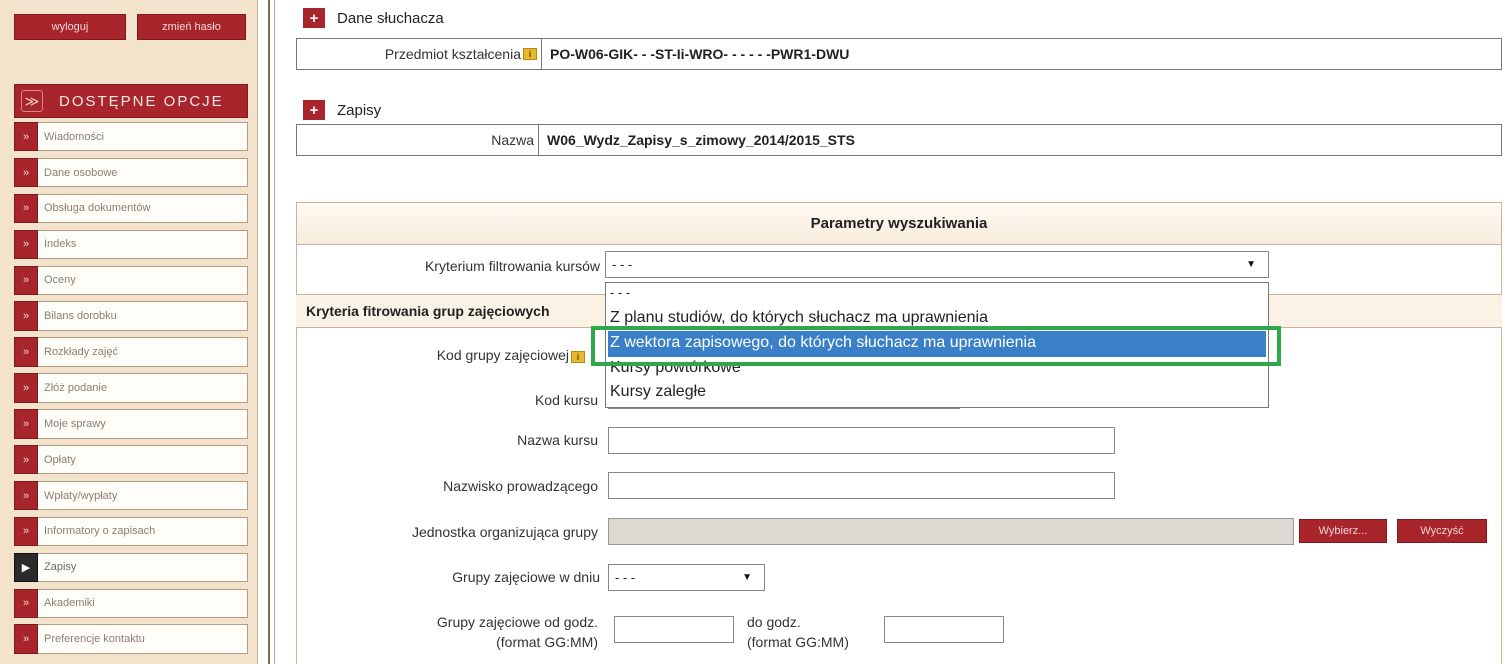 The height and width of the screenshot is (664, 1505). What do you see at coordinates (359, 110) in the screenshot?
I see `enrollment-section-title: Zapisy` at bounding box center [359, 110].